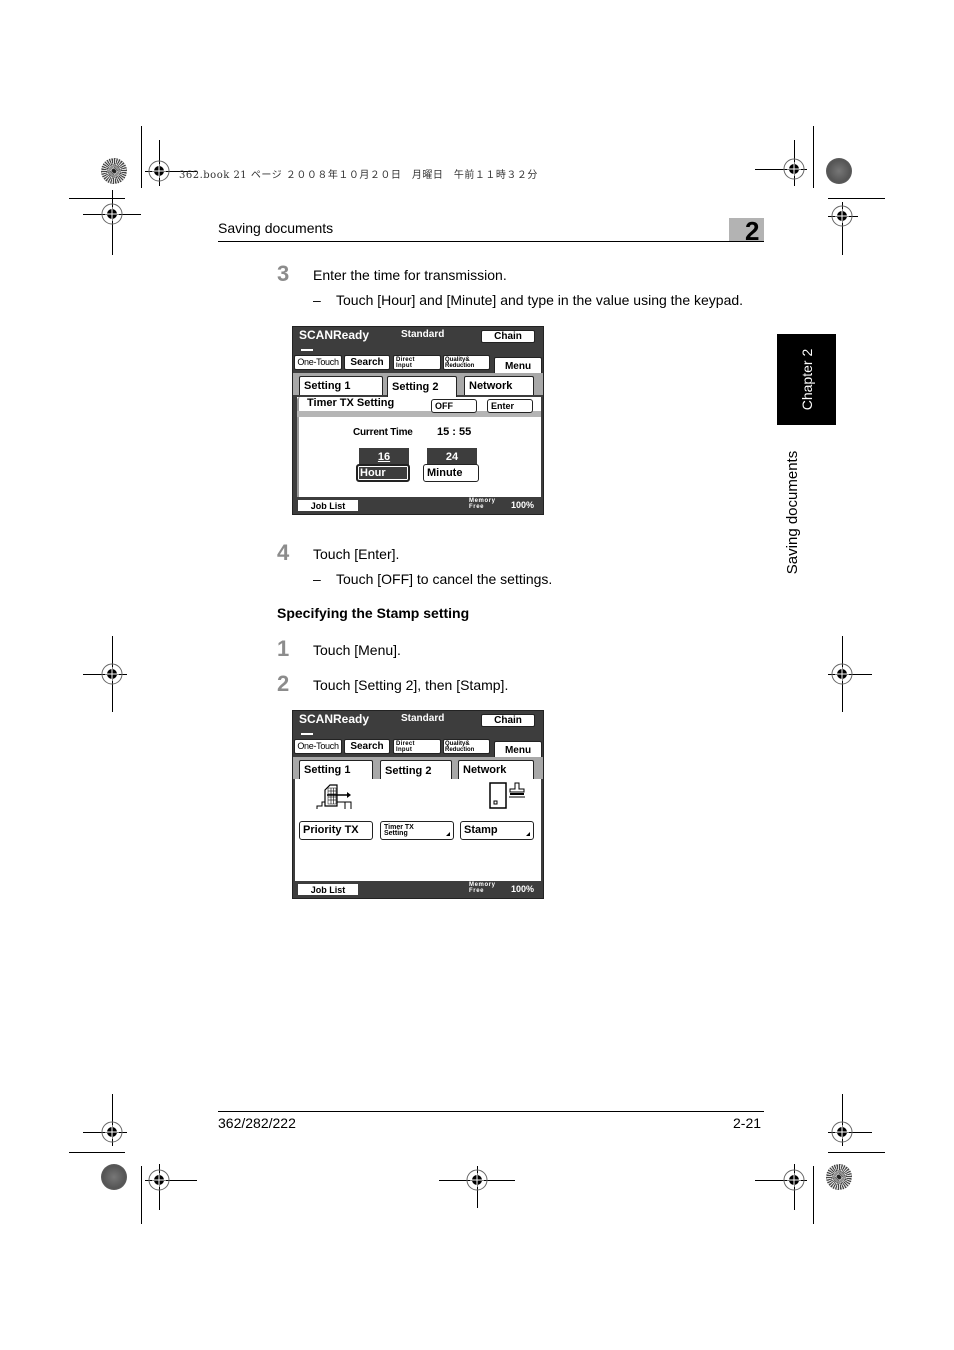 The width and height of the screenshot is (954, 1350). What do you see at coordinates (405, 359) in the screenshot?
I see `direct-input-label-1: Direct` at bounding box center [405, 359].